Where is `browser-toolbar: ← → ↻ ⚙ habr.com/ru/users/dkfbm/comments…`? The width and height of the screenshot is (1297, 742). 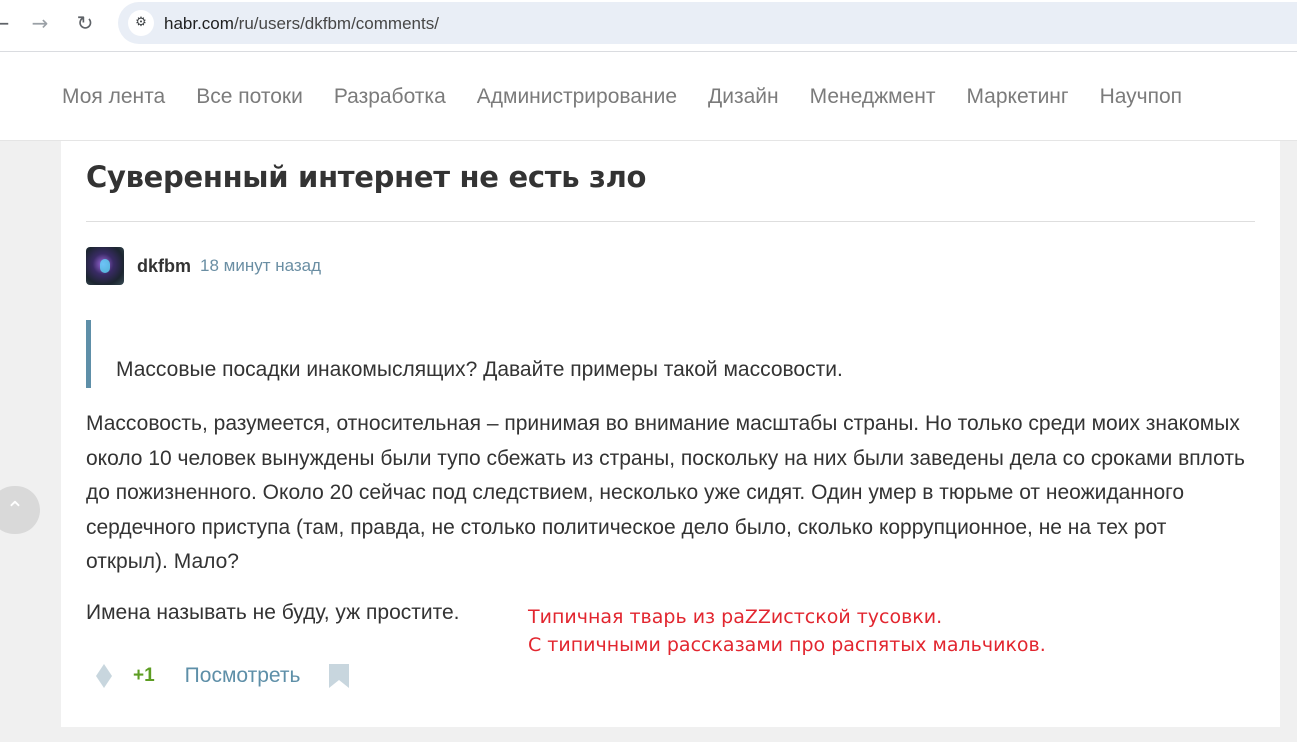 browser-toolbar: ← → ↻ ⚙ habr.com/ru/users/dkfbm/comments… is located at coordinates (648, 26).